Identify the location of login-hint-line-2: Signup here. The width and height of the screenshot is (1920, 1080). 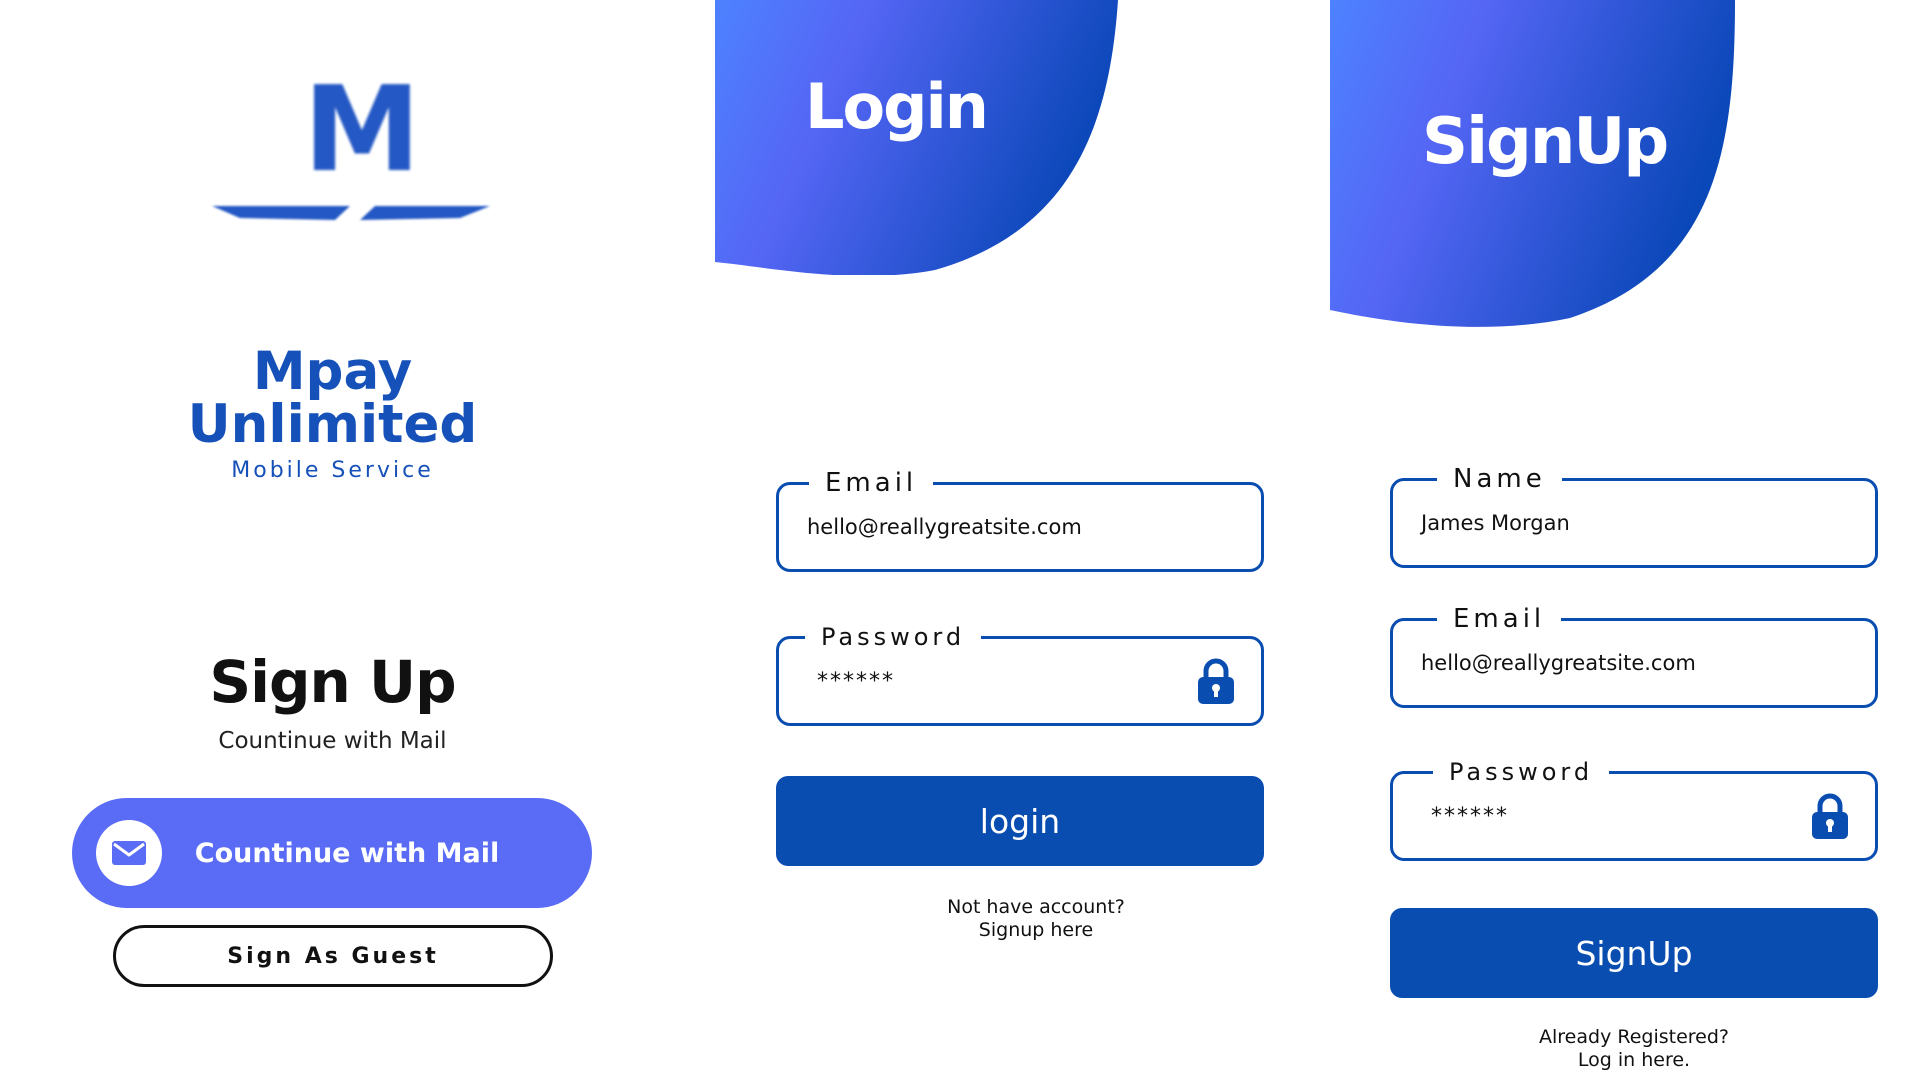
(1036, 930).